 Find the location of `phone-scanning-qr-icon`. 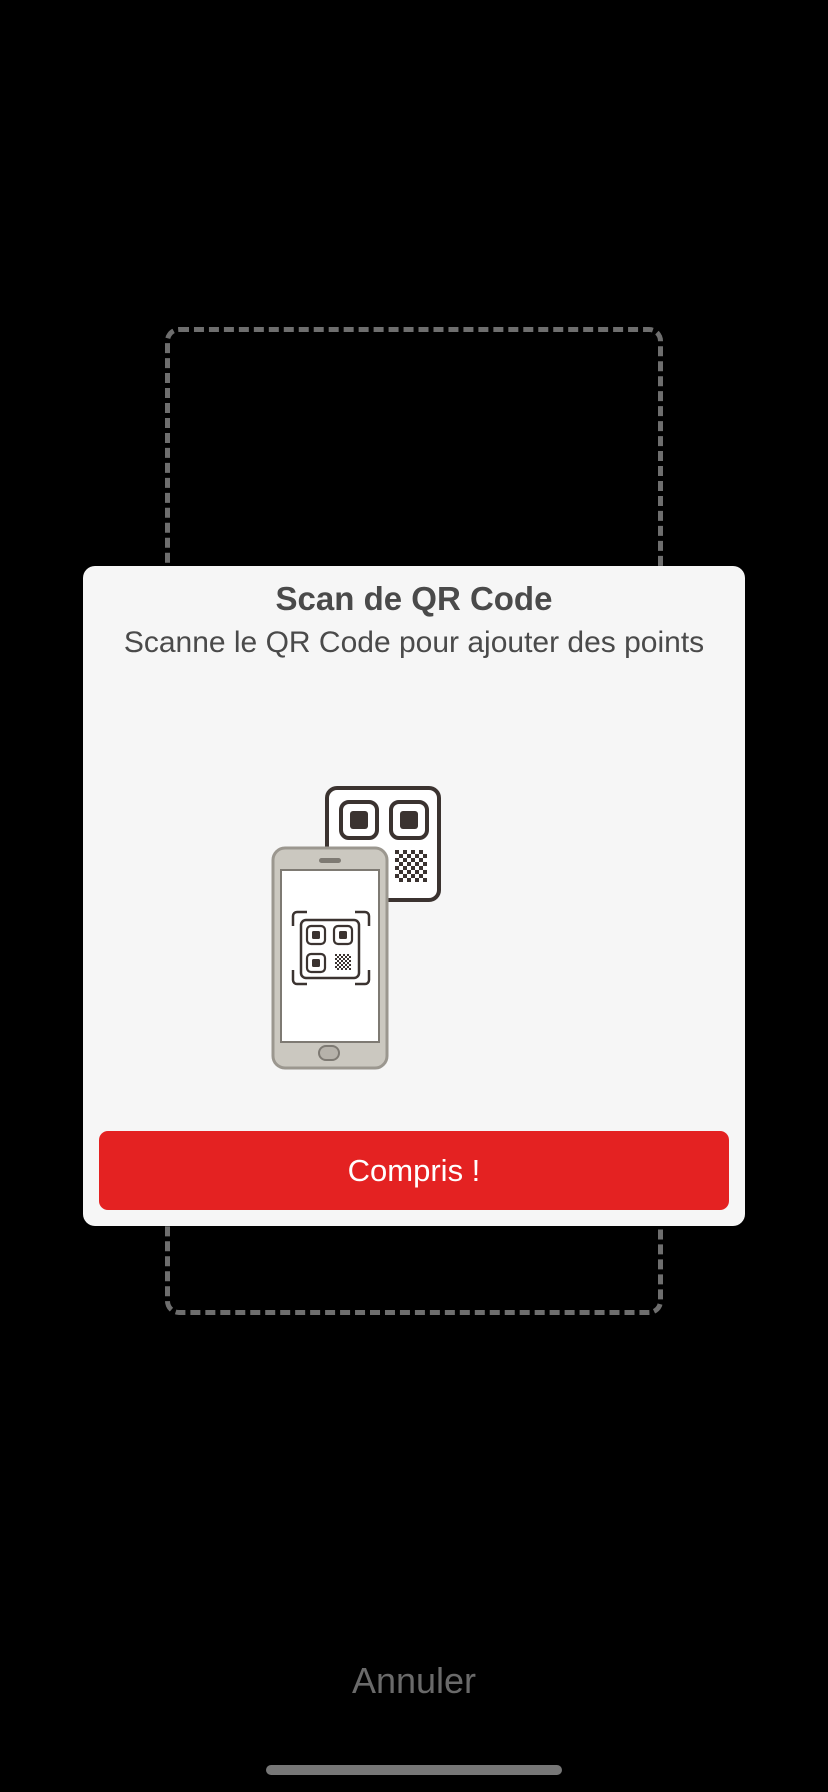

phone-scanning-qr-icon is located at coordinates (356, 928).